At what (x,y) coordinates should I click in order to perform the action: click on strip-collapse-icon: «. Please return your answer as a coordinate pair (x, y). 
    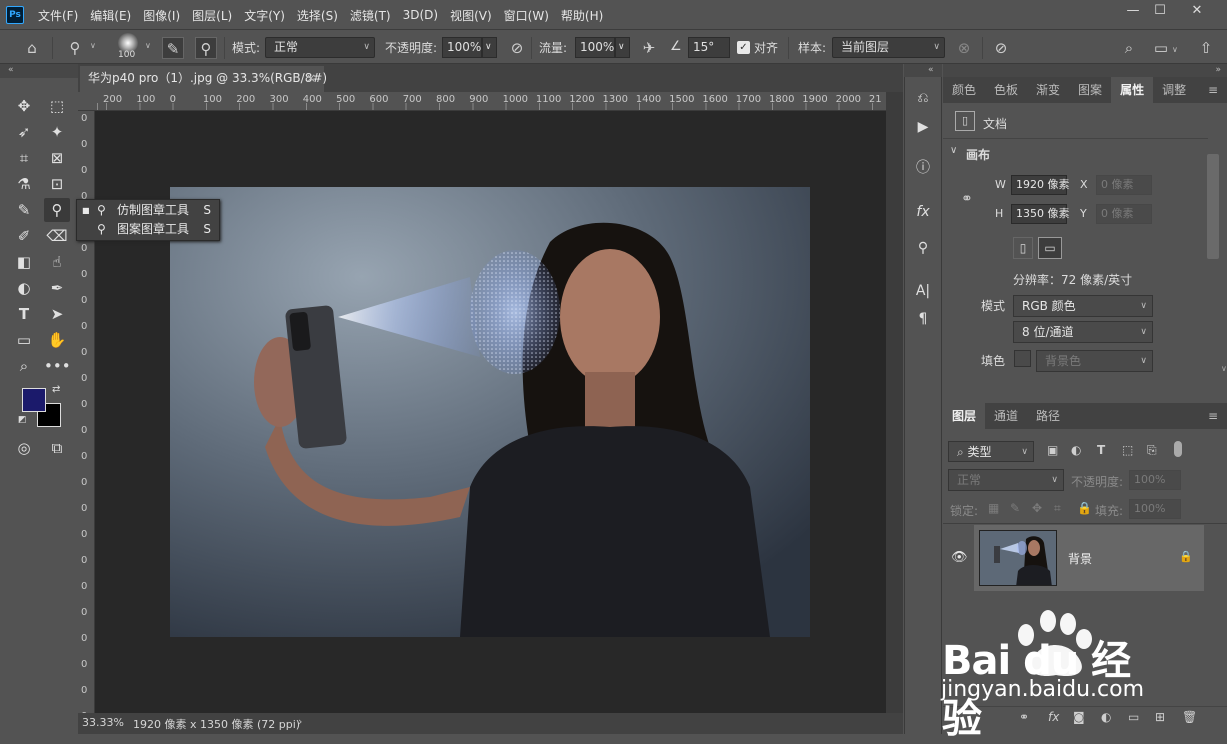
    Looking at the image, I should click on (923, 70).